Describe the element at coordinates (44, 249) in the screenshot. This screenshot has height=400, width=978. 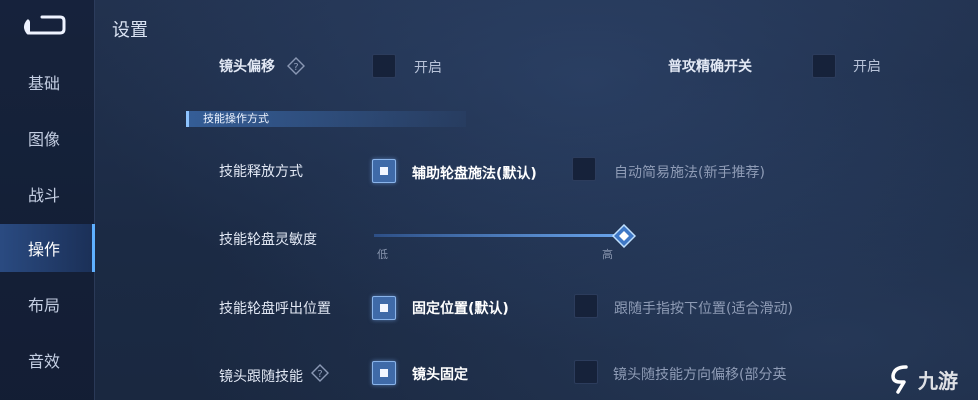
I see `sidebar-item-label: 操作` at that location.